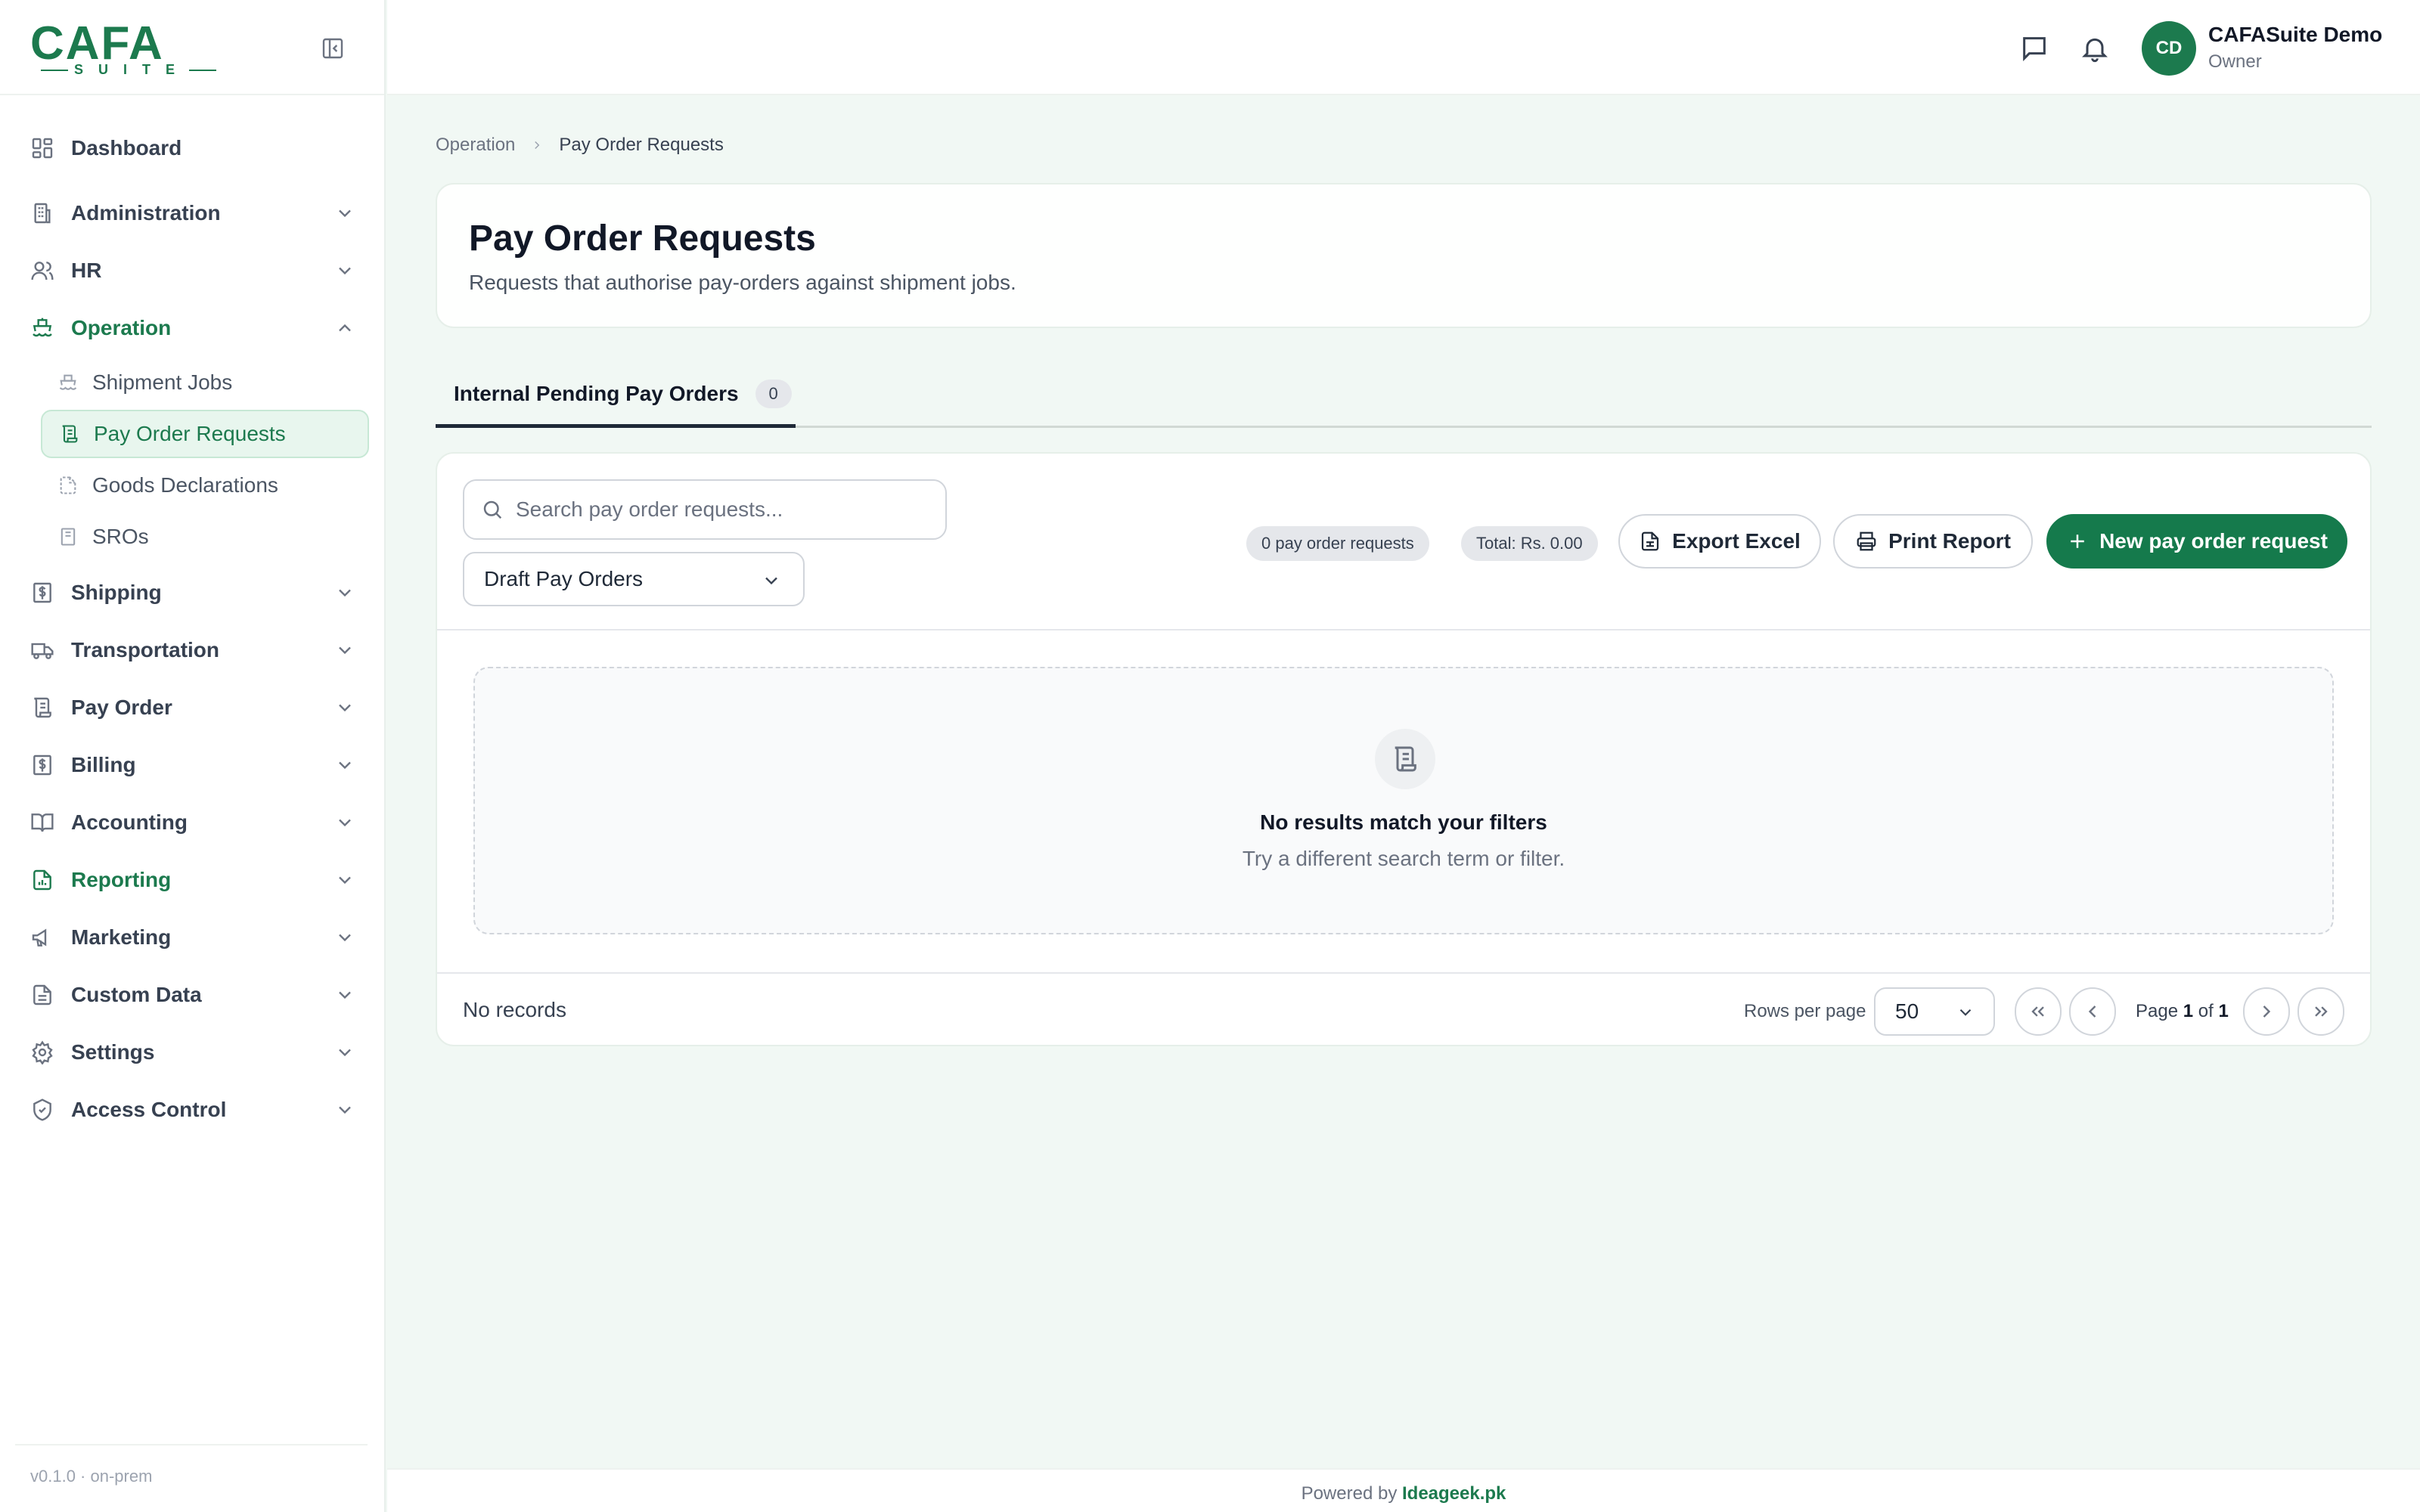  Describe the element at coordinates (1454, 1493) in the screenshot. I see `company-link: Ideageek.pk` at that location.